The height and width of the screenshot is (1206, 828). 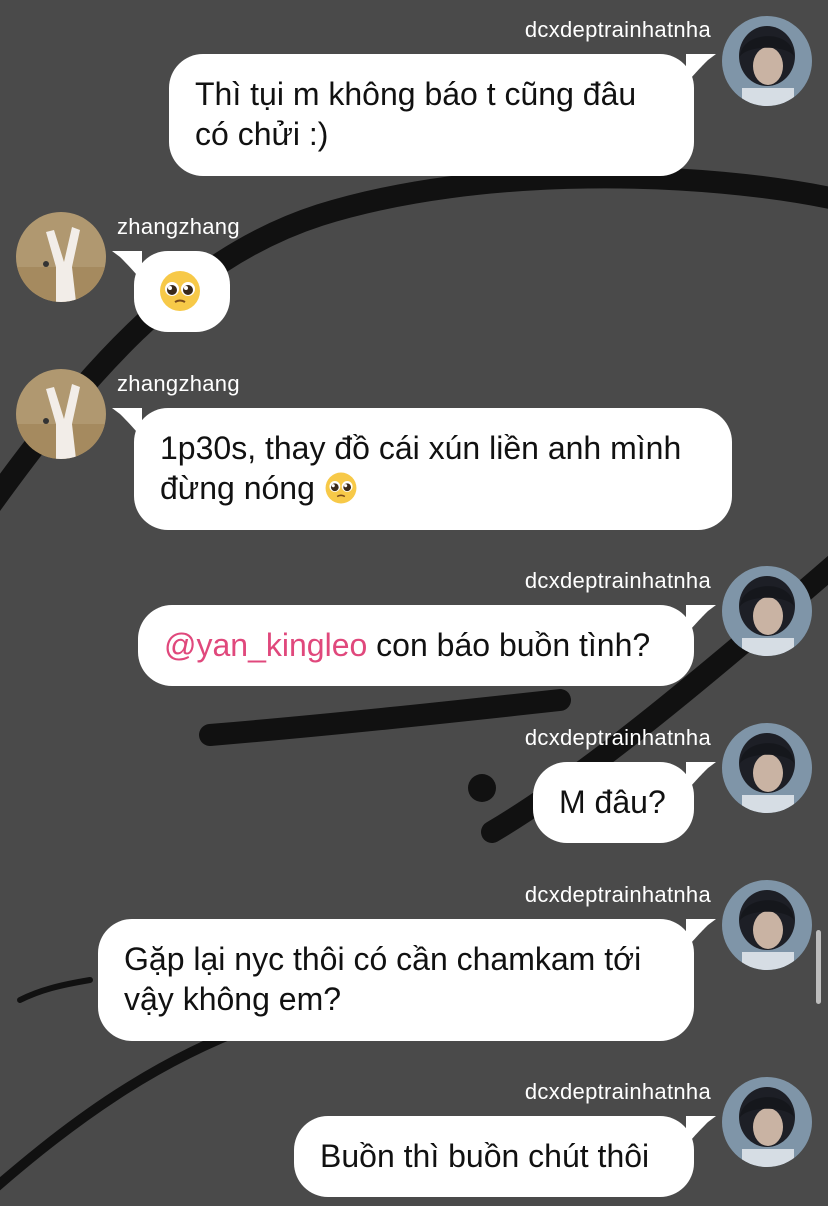 I want to click on sender-name: dcxdeptrainhatnha, so click(x=617, y=1091).